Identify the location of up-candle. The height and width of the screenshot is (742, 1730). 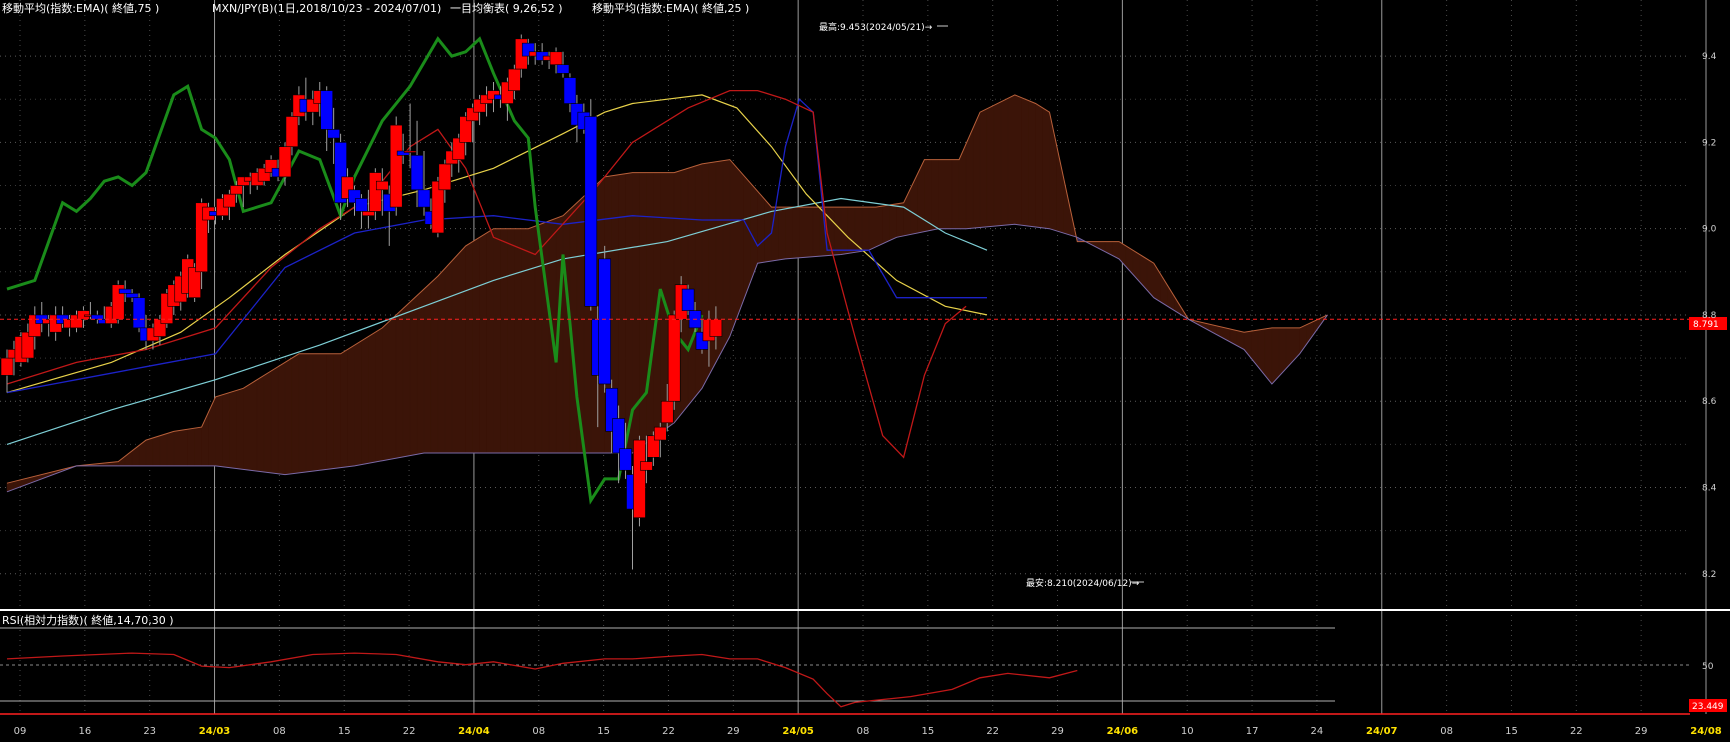
(674, 360).